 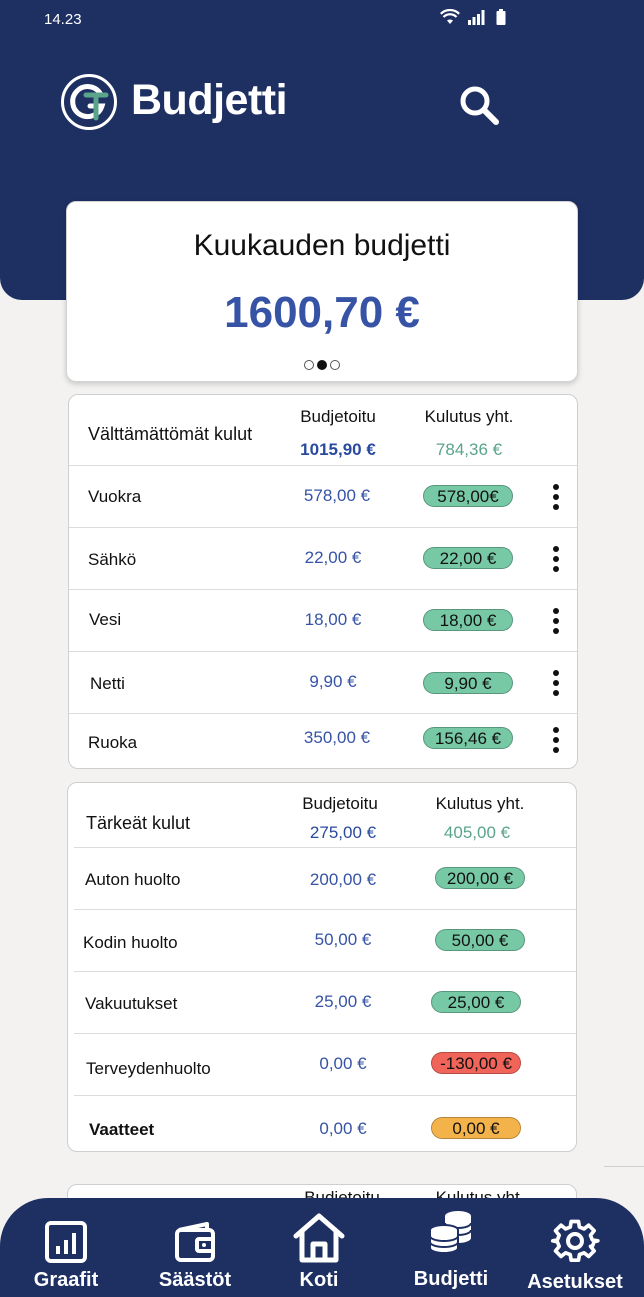 I want to click on search-button, so click(x=479, y=105).